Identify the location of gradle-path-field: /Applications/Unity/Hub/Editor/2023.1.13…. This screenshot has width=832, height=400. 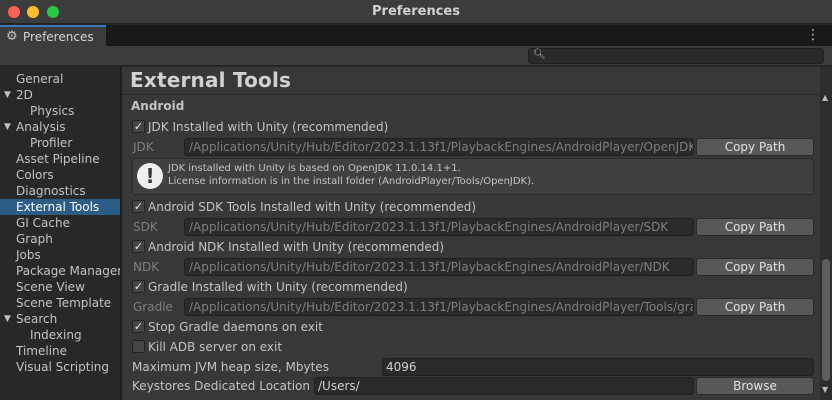
(439, 307).